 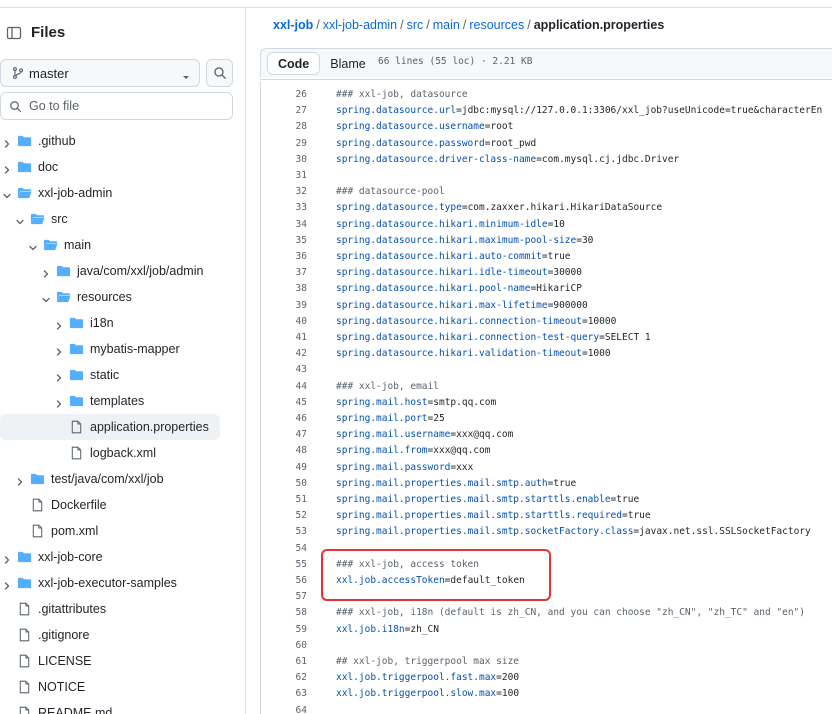 What do you see at coordinates (293, 25) in the screenshot?
I see `breadcrumb-link: xxl-job` at bounding box center [293, 25].